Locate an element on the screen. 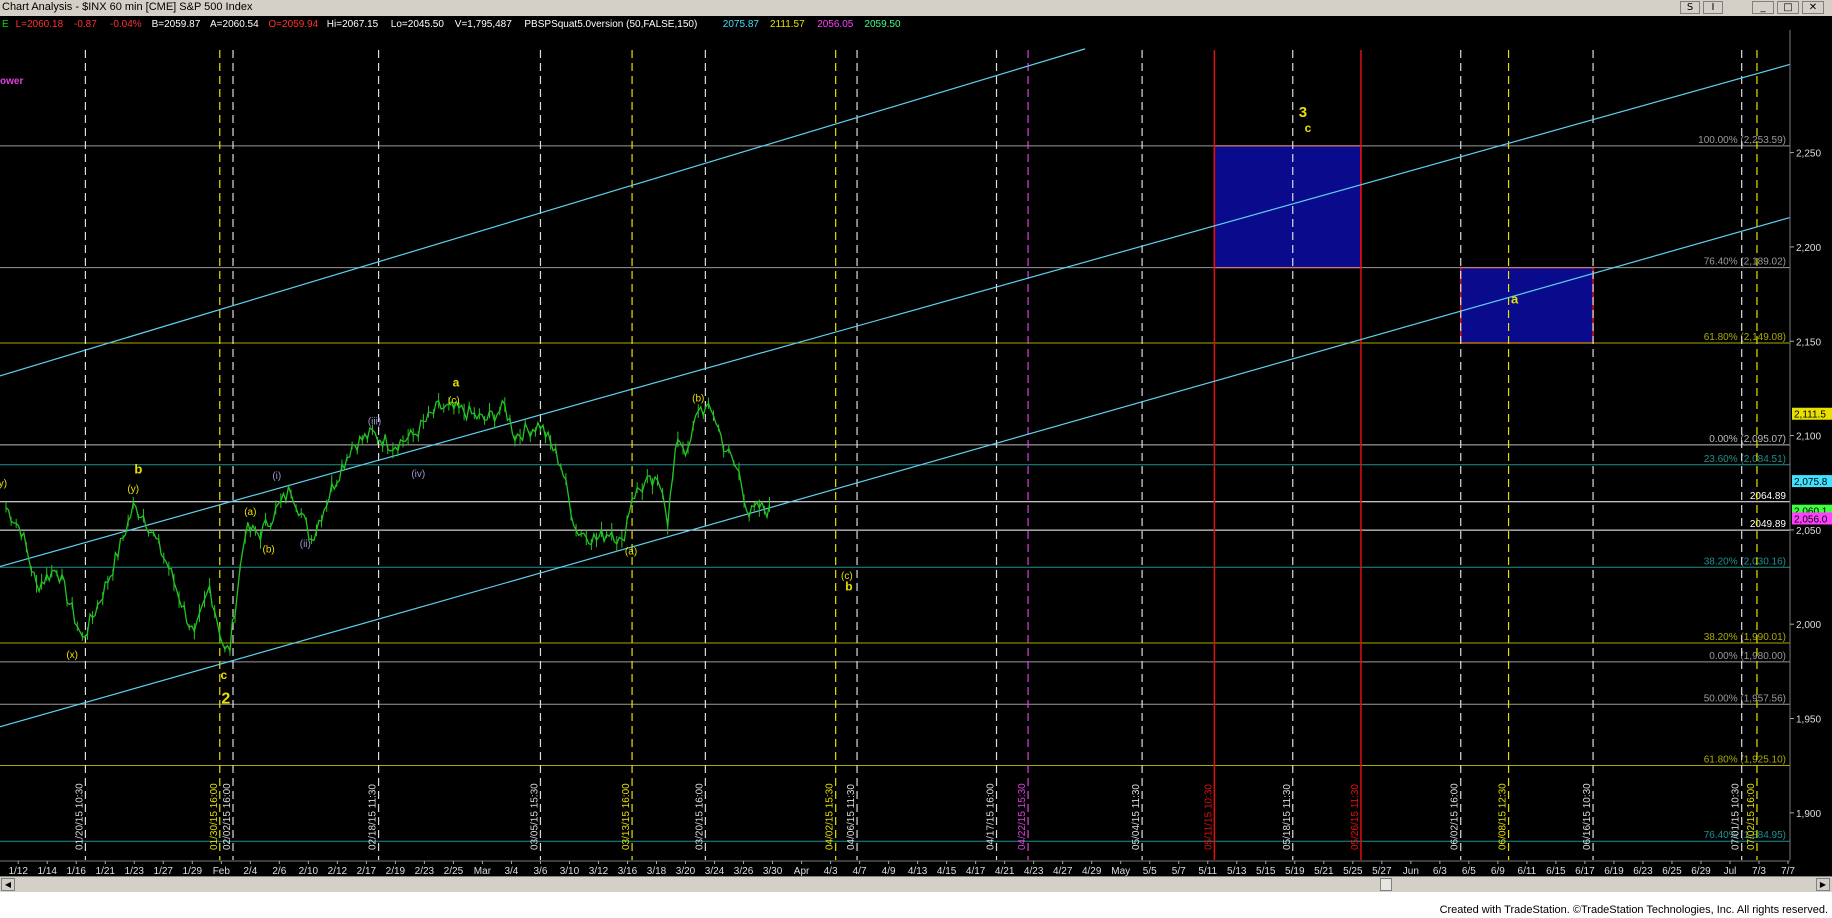 The width and height of the screenshot is (1832, 918). time-scrollbar: ◀ ▶ is located at coordinates (916, 884).